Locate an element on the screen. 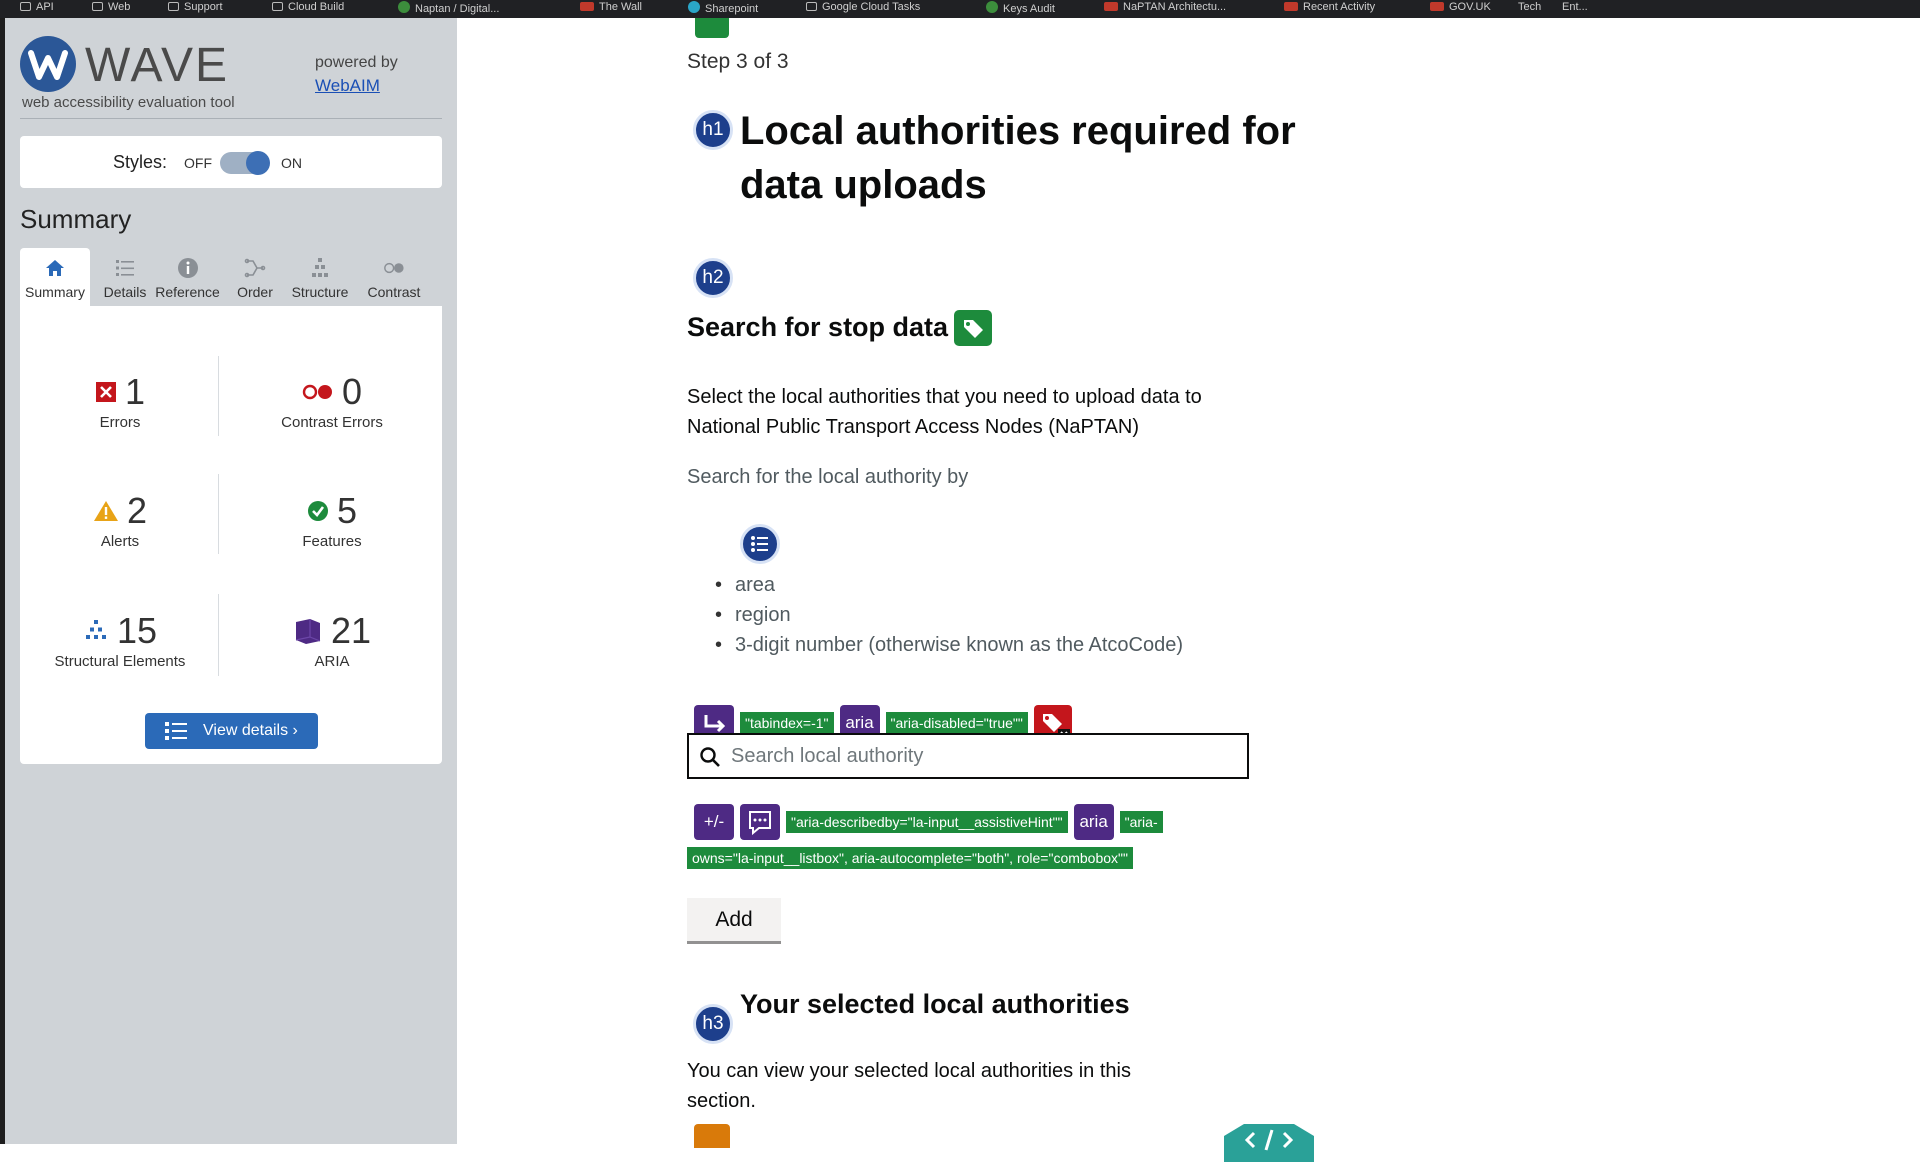 This screenshot has width=1920, height=1167. errors-label: Errors is located at coordinates (120, 422).